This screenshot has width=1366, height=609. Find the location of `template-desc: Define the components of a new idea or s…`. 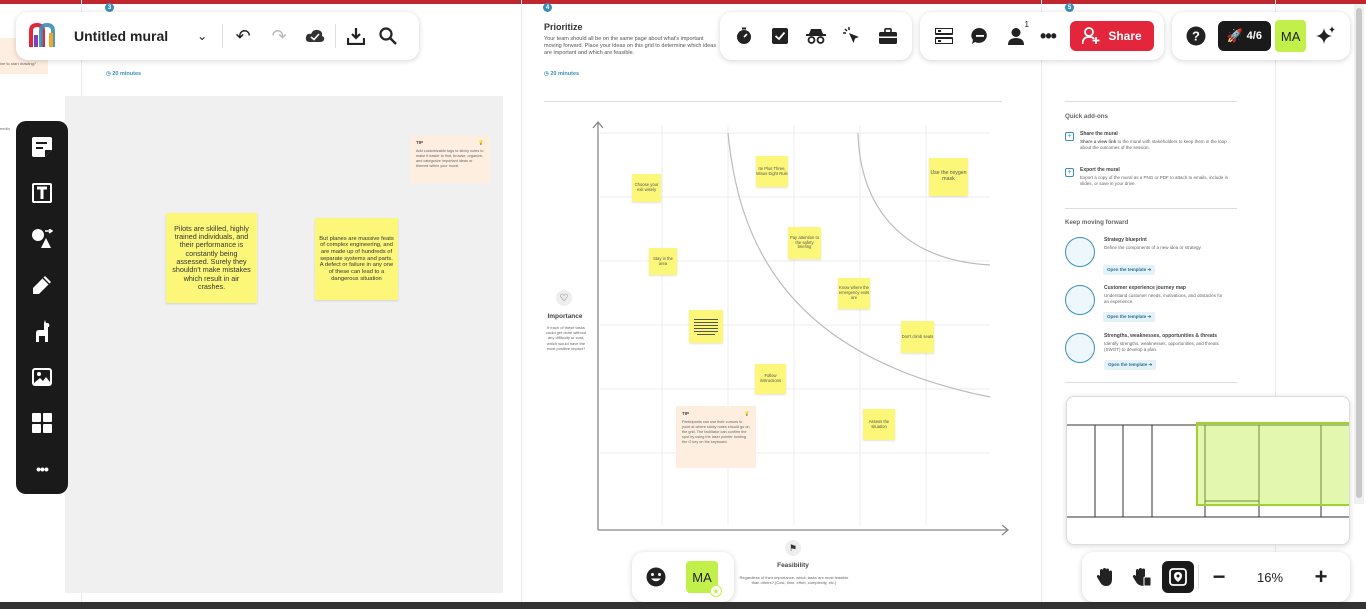

template-desc: Define the components of a new idea or s… is located at coordinates (1153, 247).